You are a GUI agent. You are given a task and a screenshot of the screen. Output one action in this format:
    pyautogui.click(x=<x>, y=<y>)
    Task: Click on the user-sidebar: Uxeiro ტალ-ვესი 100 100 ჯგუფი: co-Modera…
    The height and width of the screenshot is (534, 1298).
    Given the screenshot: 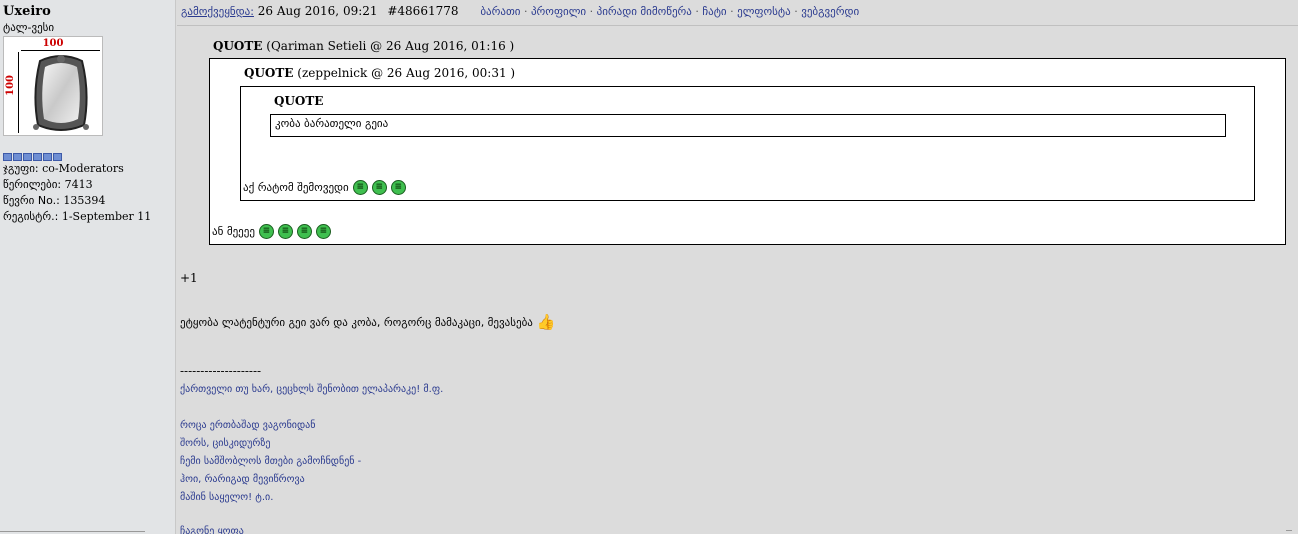 What is the action you would take?
    pyautogui.click(x=88, y=267)
    